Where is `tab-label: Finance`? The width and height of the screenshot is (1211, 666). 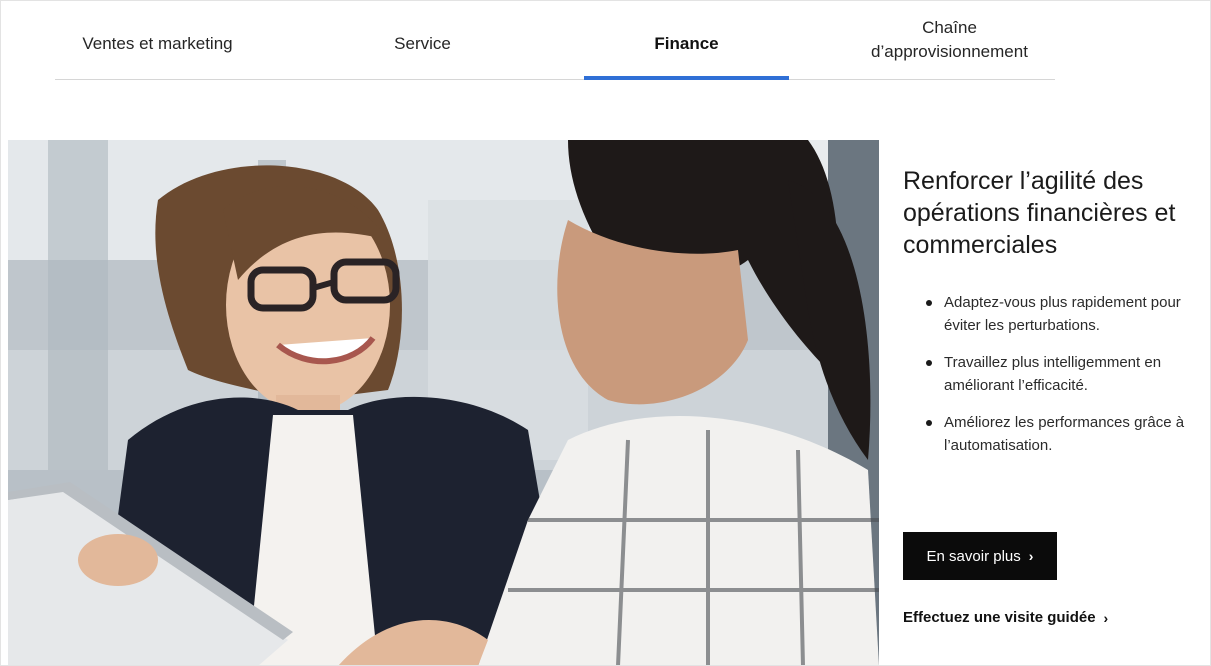 tab-label: Finance is located at coordinates (686, 43).